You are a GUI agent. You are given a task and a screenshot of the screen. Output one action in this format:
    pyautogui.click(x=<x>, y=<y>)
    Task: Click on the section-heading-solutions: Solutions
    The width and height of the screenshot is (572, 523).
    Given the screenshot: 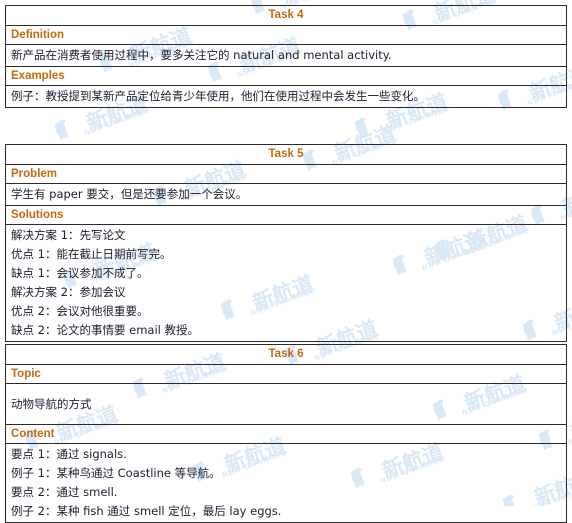 What is the action you would take?
    pyautogui.click(x=286, y=215)
    